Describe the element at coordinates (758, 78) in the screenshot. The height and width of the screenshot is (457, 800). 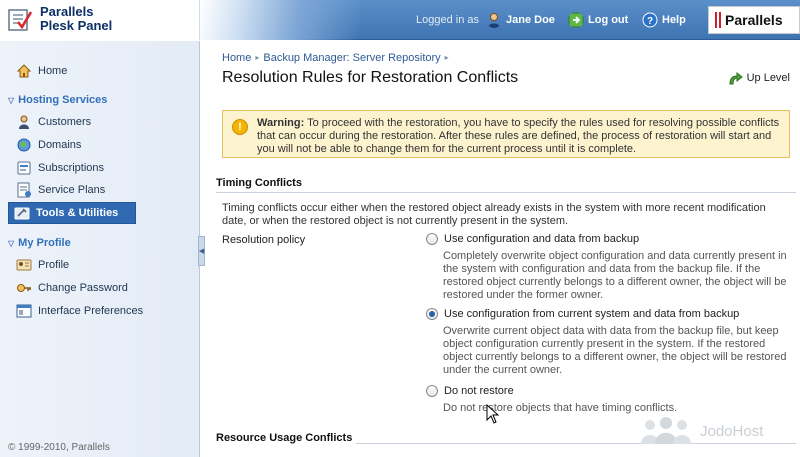
I see `up-level-link: Up Level` at that location.